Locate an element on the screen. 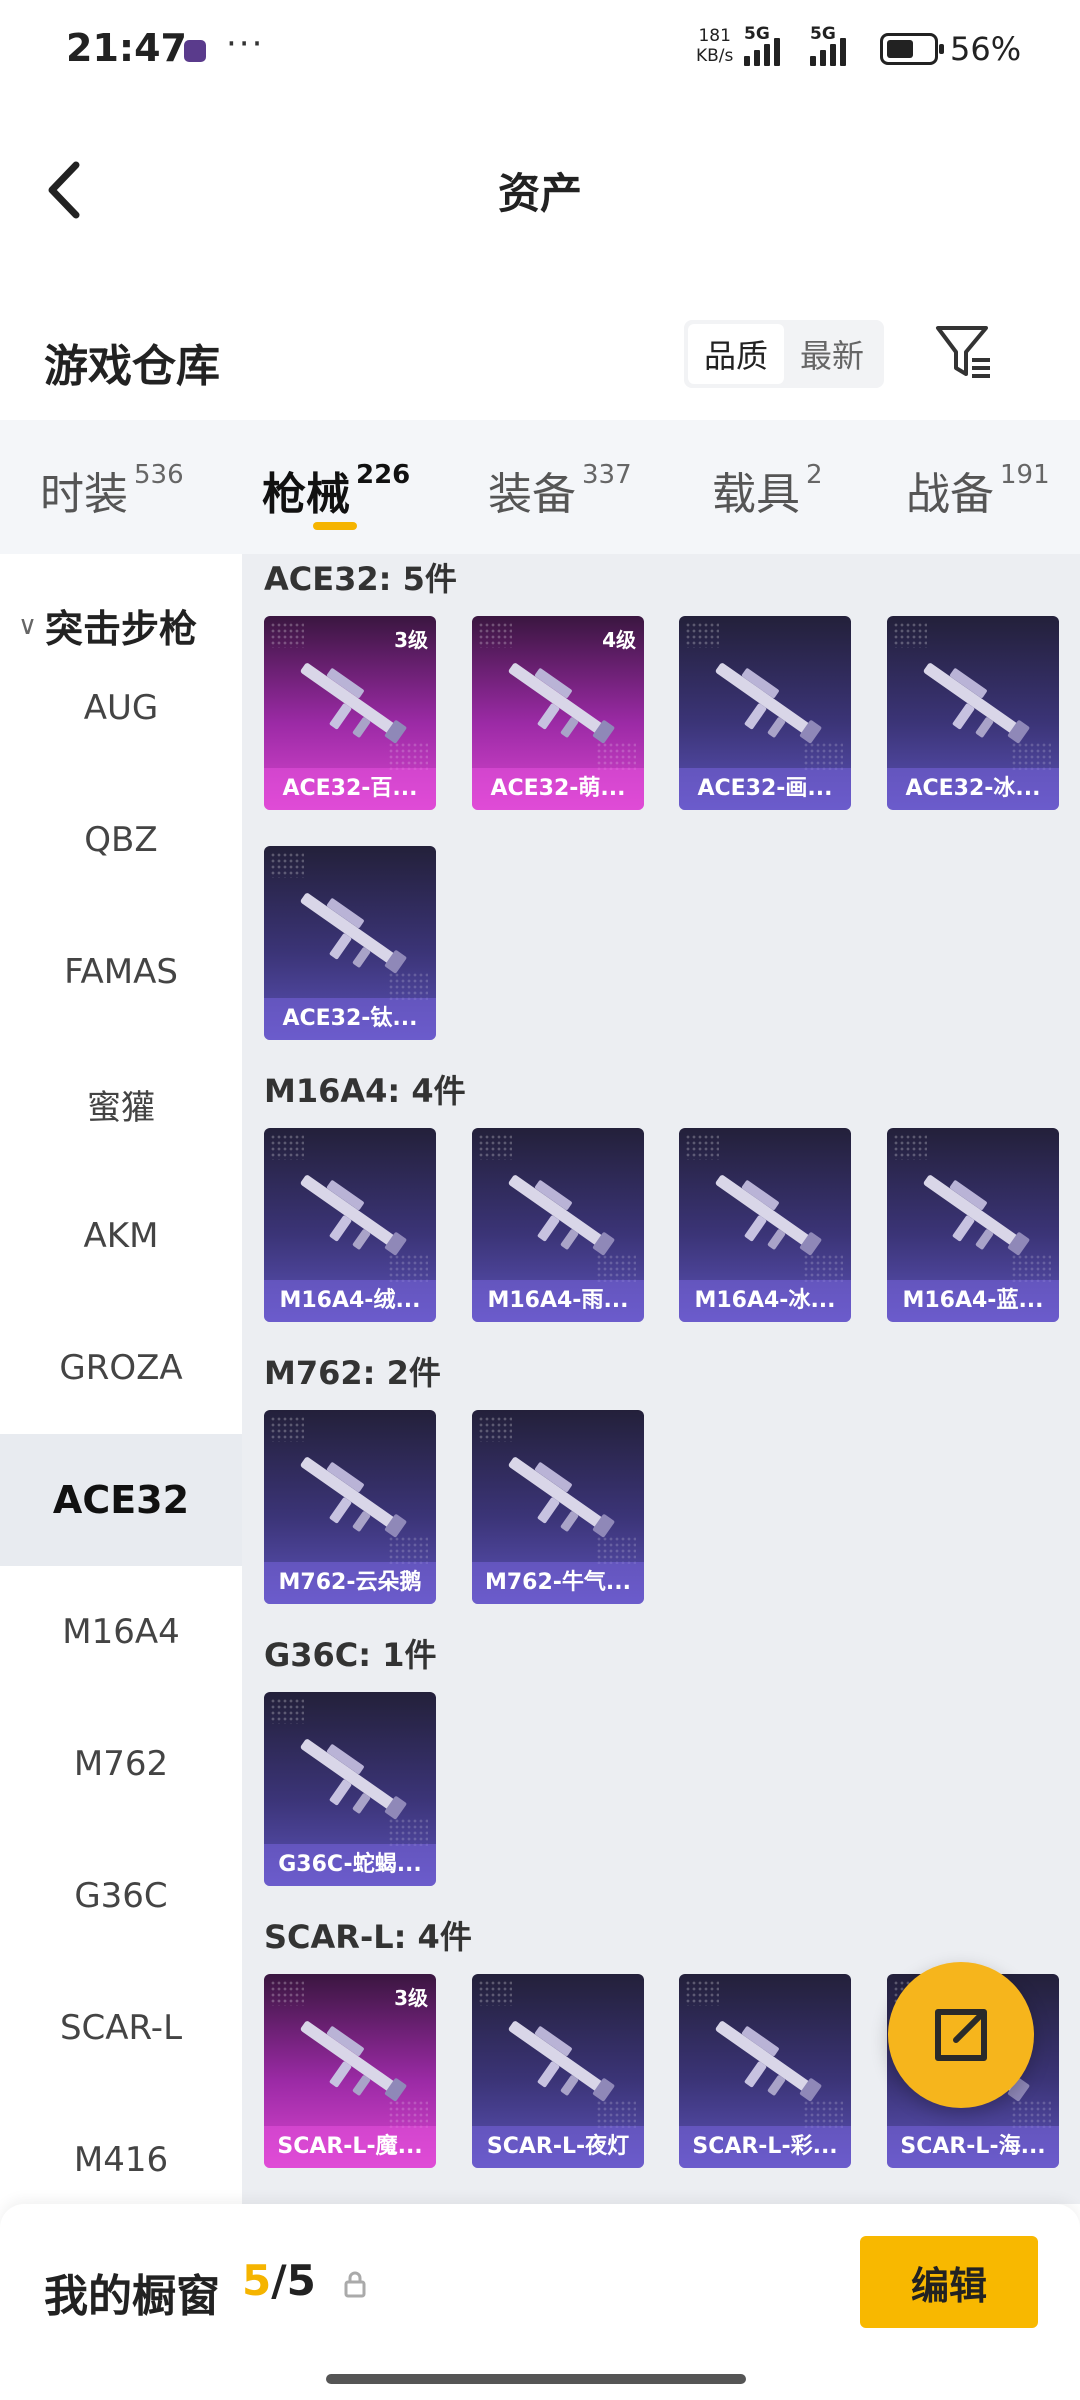  home-indicator is located at coordinates (536, 2379).